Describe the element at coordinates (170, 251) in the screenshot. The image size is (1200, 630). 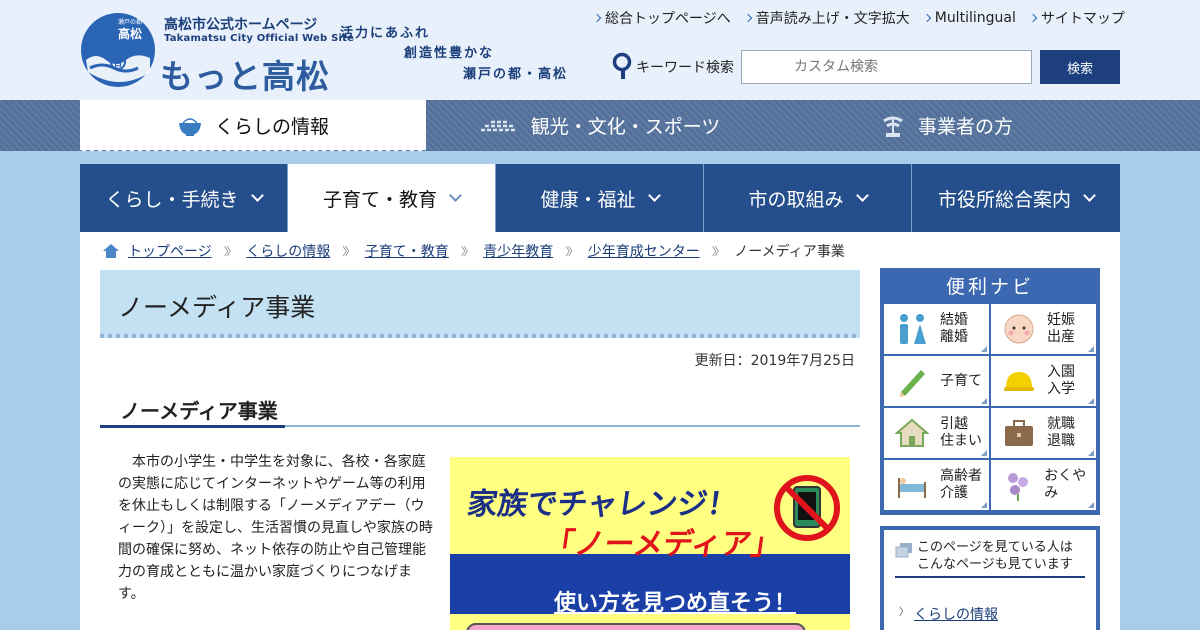
I see `breadcrumb-link-top: トップページ` at that location.